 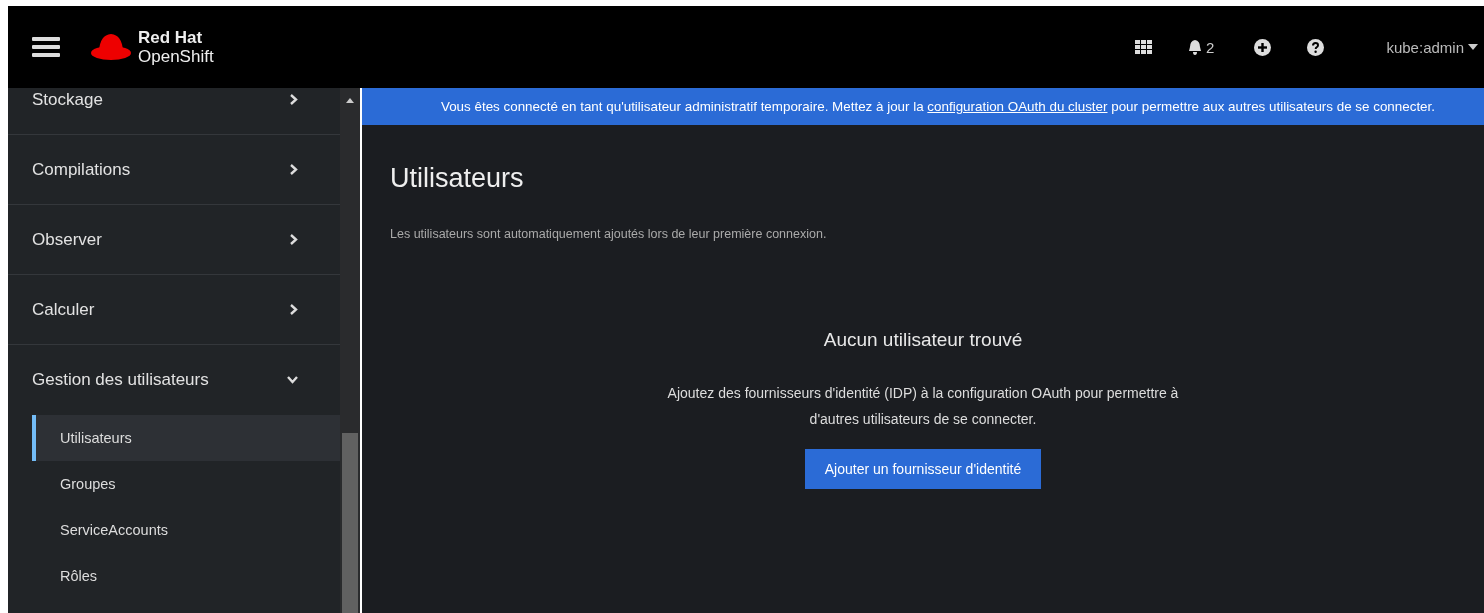 What do you see at coordinates (923, 469) in the screenshot?
I see `add-identity-provider-button: Ajouter un fournisseur d'identité` at bounding box center [923, 469].